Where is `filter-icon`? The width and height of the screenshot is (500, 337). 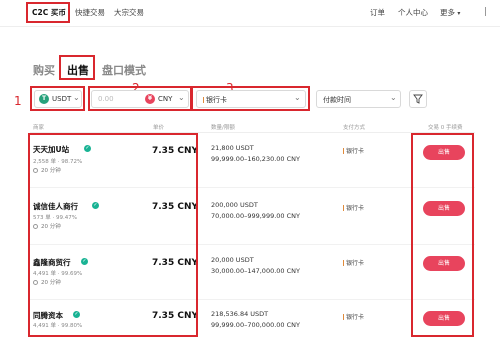
filter-icon is located at coordinates (418, 99).